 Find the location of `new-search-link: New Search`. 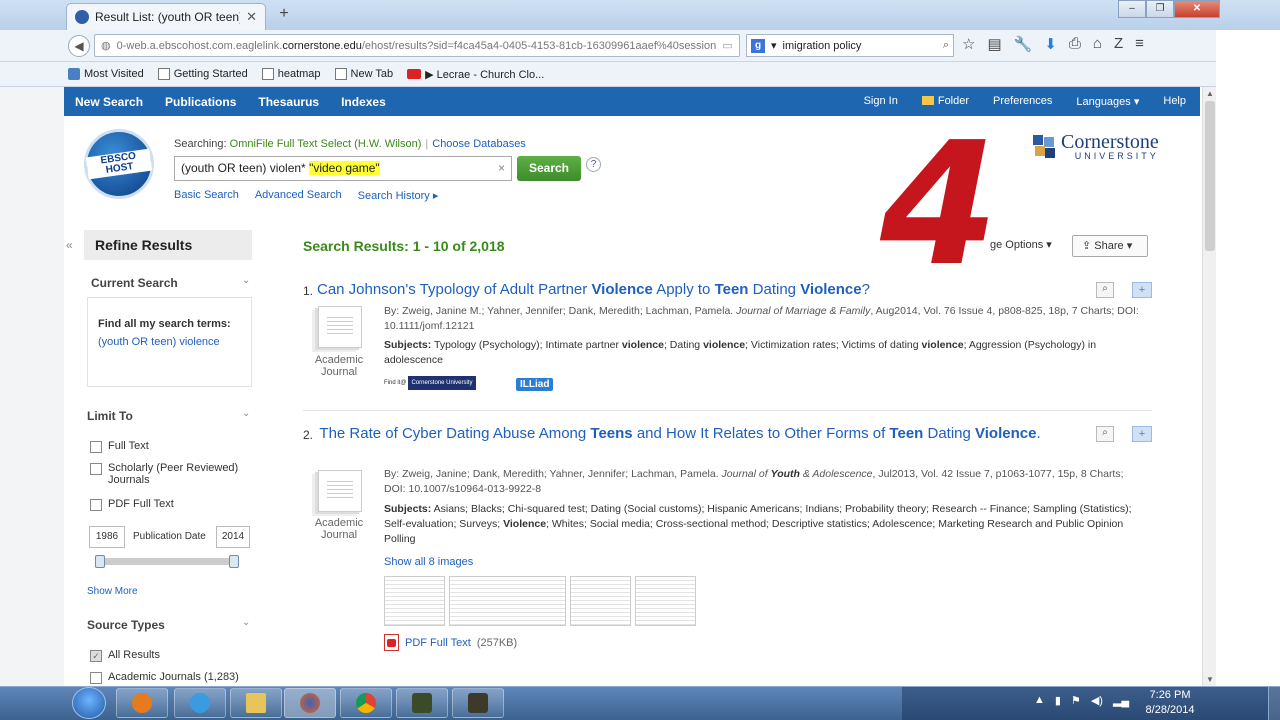

new-search-link: New Search is located at coordinates (109, 102).